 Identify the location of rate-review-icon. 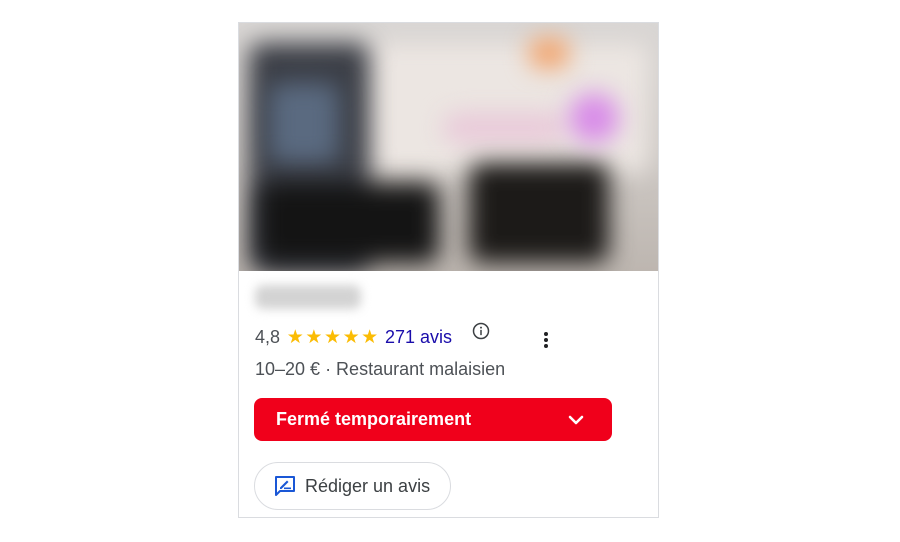
(285, 486).